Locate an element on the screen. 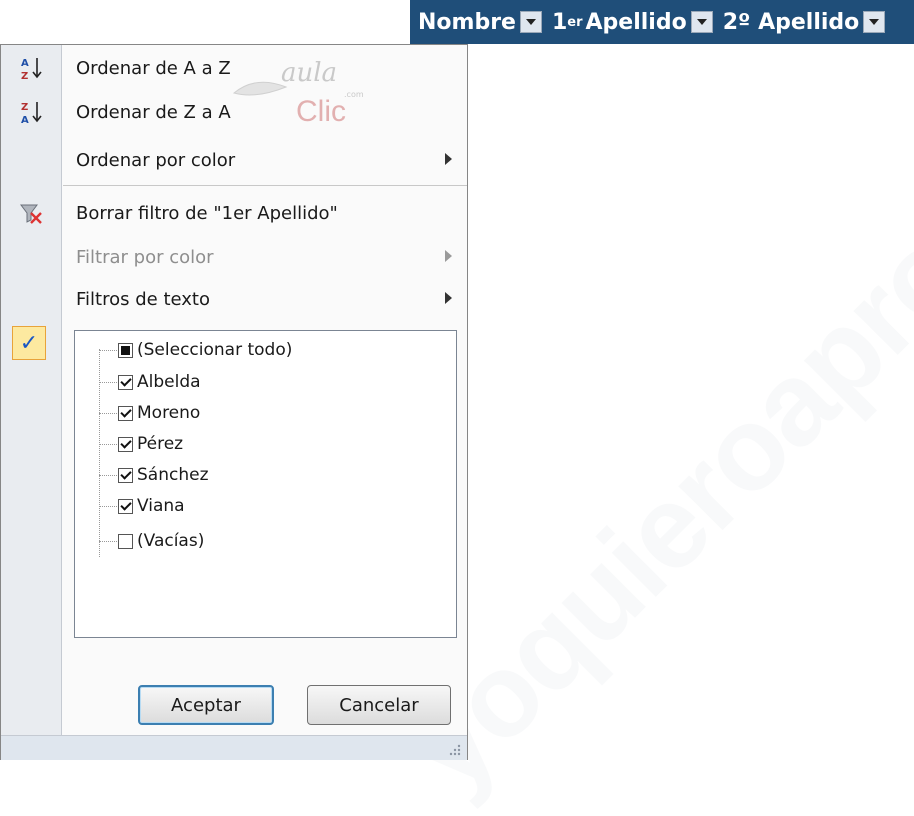 This screenshot has width=914, height=816. column-header-label: Nombre is located at coordinates (467, 22).